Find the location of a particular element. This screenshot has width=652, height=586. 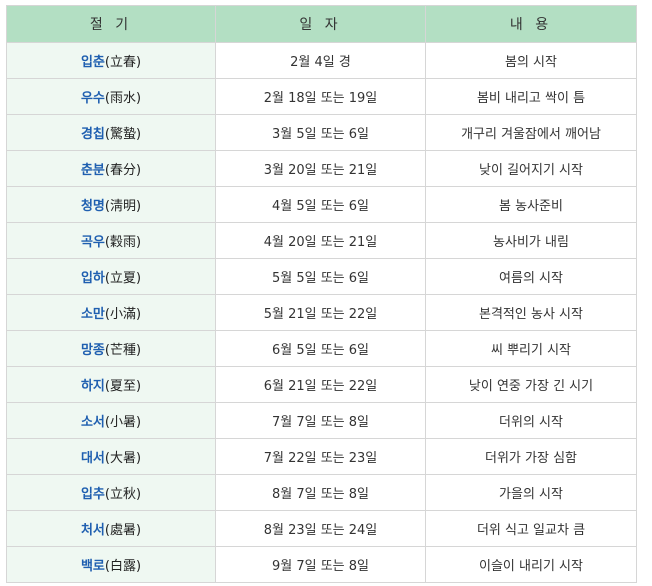

term-cell: 입추(立秋) is located at coordinates (111, 492).